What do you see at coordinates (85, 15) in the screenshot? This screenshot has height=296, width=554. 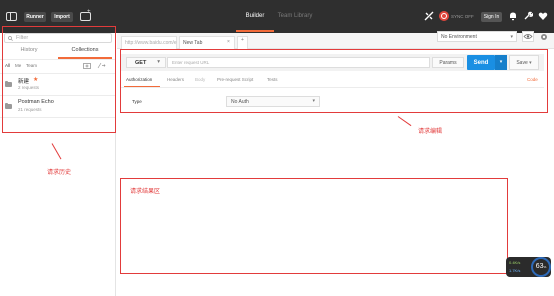 I see `new-window-icon: +` at bounding box center [85, 15].